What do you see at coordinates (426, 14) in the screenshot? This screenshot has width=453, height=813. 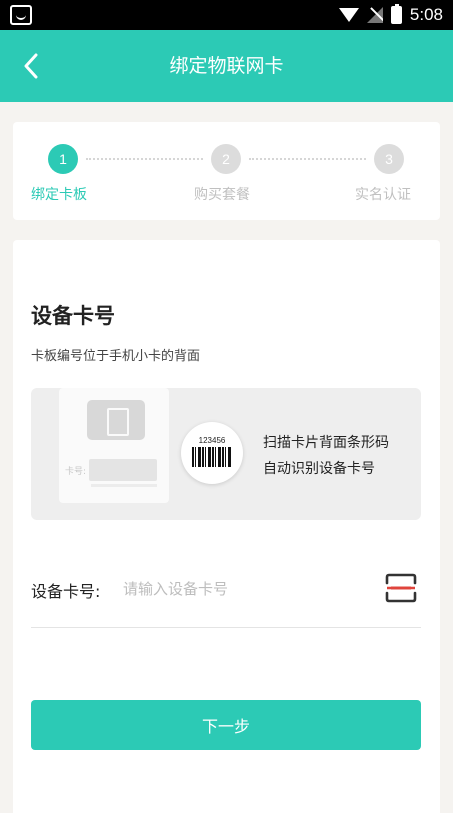 I see `status-time: 5:08` at bounding box center [426, 14].